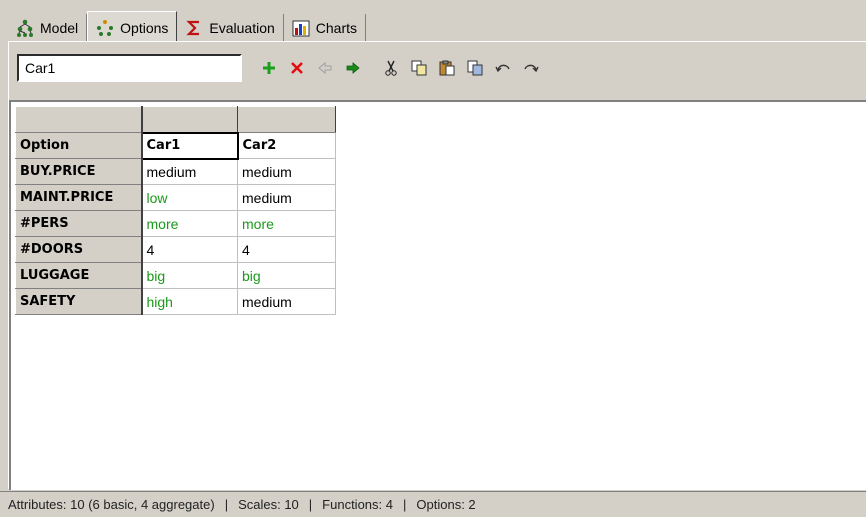 Image resolution: width=866 pixels, height=517 pixels. Describe the element at coordinates (301, 28) in the screenshot. I see `chart-icon` at that location.